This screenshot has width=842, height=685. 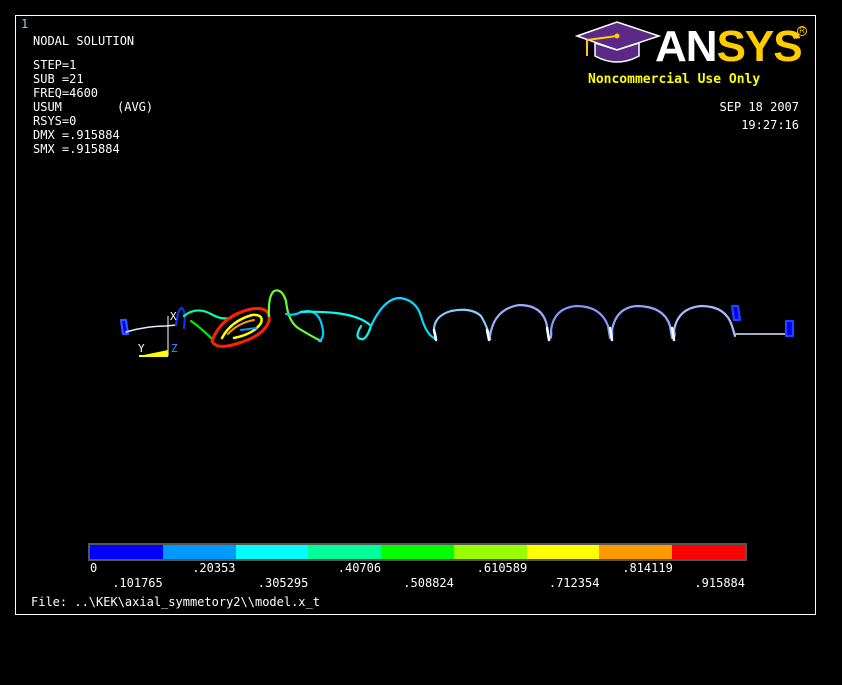 What do you see at coordinates (428, 583) in the screenshot?
I see `legend-label-bottom-2: .508824` at bounding box center [428, 583].